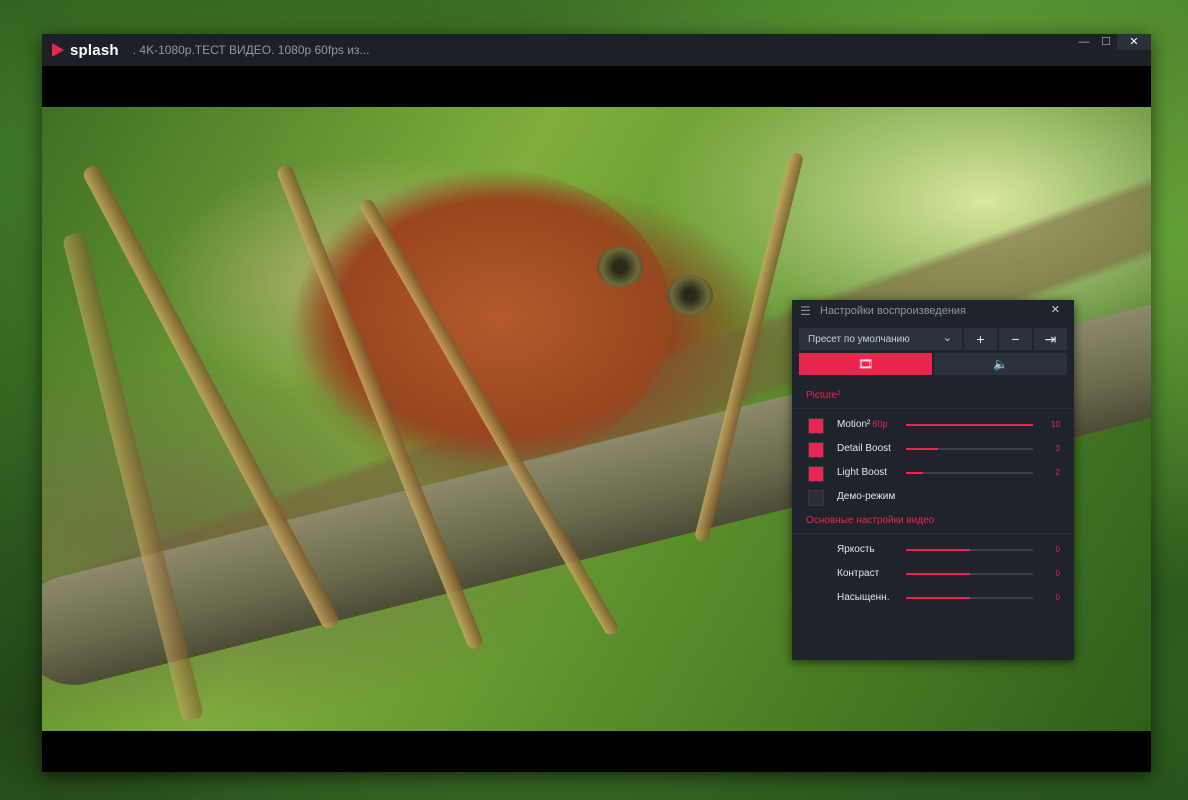 This screenshot has height=800, width=1188. What do you see at coordinates (938, 550) in the screenshot?
I see `brightness-slider-fill` at bounding box center [938, 550].